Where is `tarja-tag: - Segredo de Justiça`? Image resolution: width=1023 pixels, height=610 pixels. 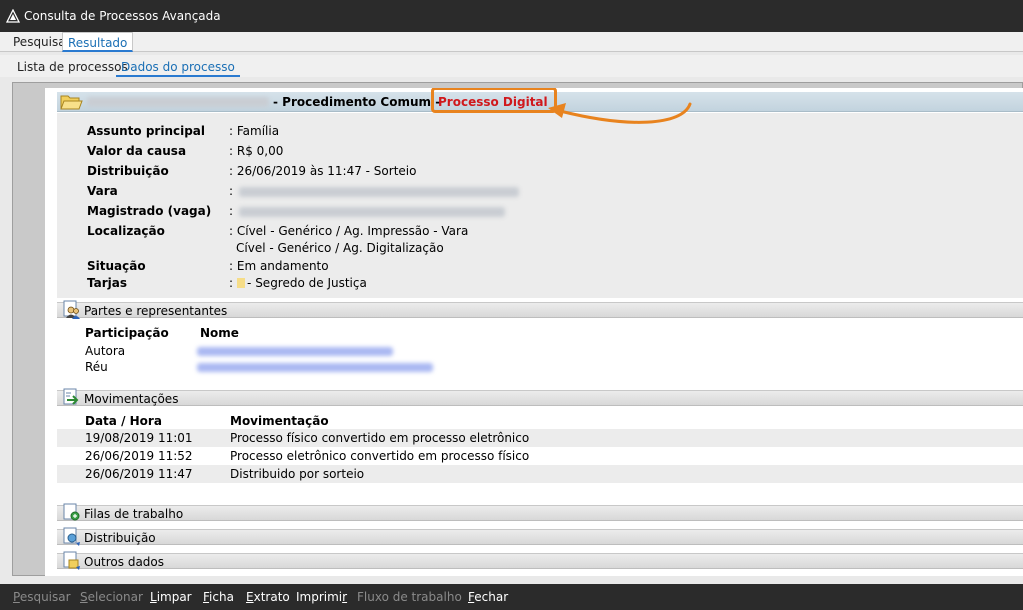
tarja-tag: - Segredo de Justiça is located at coordinates (307, 283).